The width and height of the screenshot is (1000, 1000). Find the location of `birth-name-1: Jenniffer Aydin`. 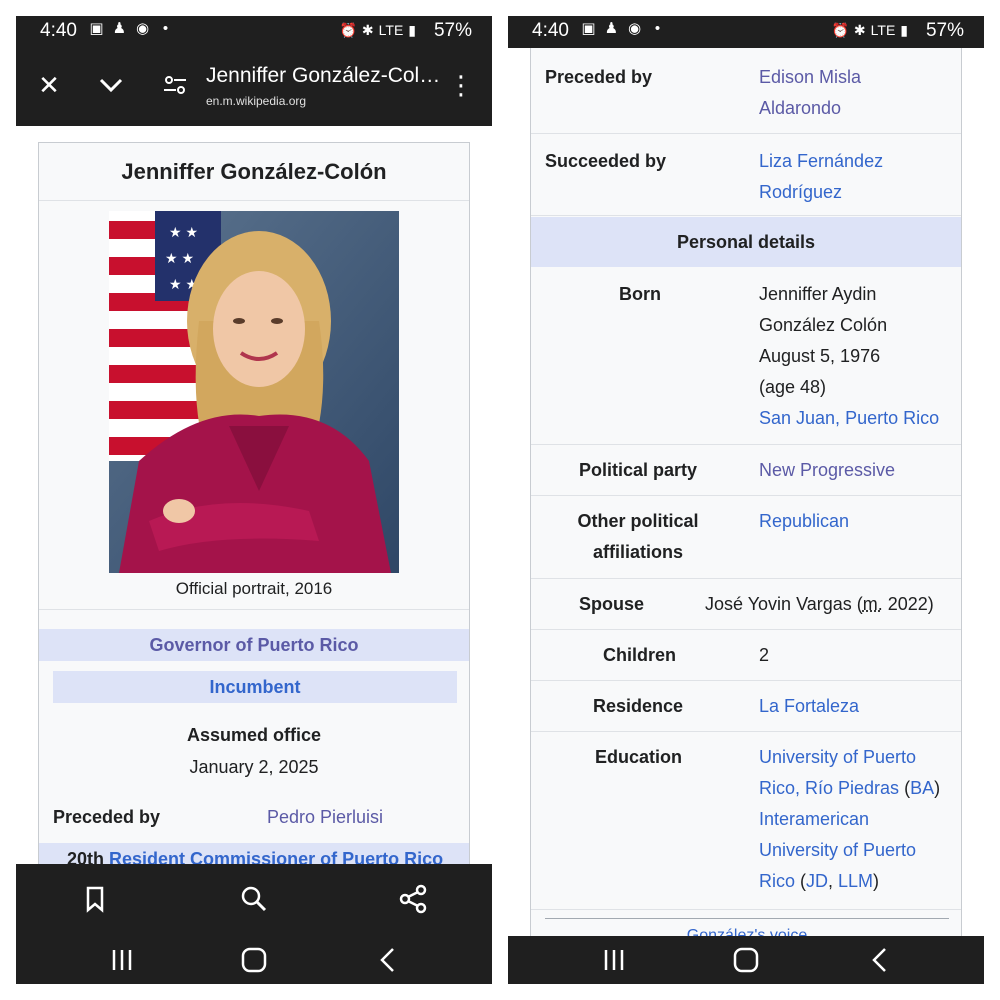

birth-name-1: Jenniffer Aydin is located at coordinates (818, 294).